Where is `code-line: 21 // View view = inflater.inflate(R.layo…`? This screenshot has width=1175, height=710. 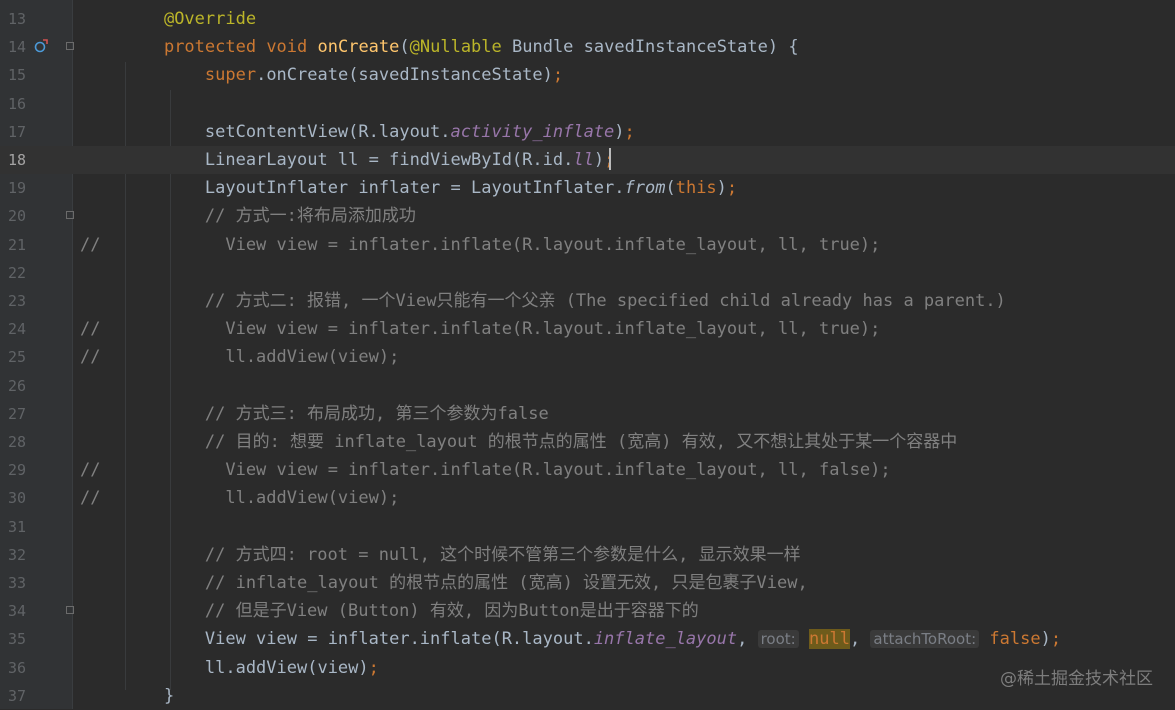 code-line: 21 // View view = inflater.inflate(R.layo… is located at coordinates (587, 245).